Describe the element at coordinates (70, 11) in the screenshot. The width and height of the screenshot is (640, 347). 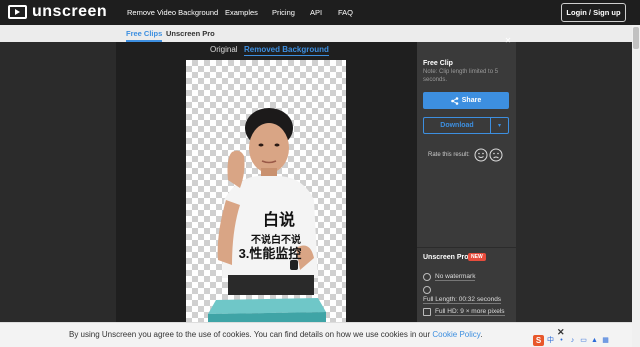
I see `brand-name: unscreen` at that location.